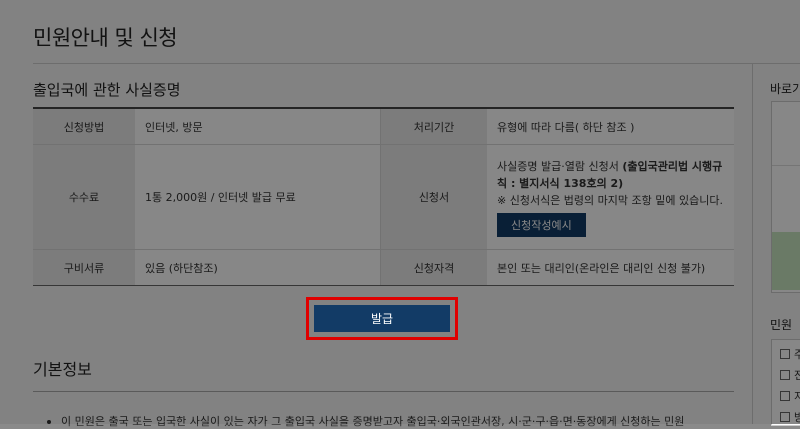  What do you see at coordinates (785, 382) in the screenshot?
I see `sidebar-list: 주 전 지 방` at bounding box center [785, 382].